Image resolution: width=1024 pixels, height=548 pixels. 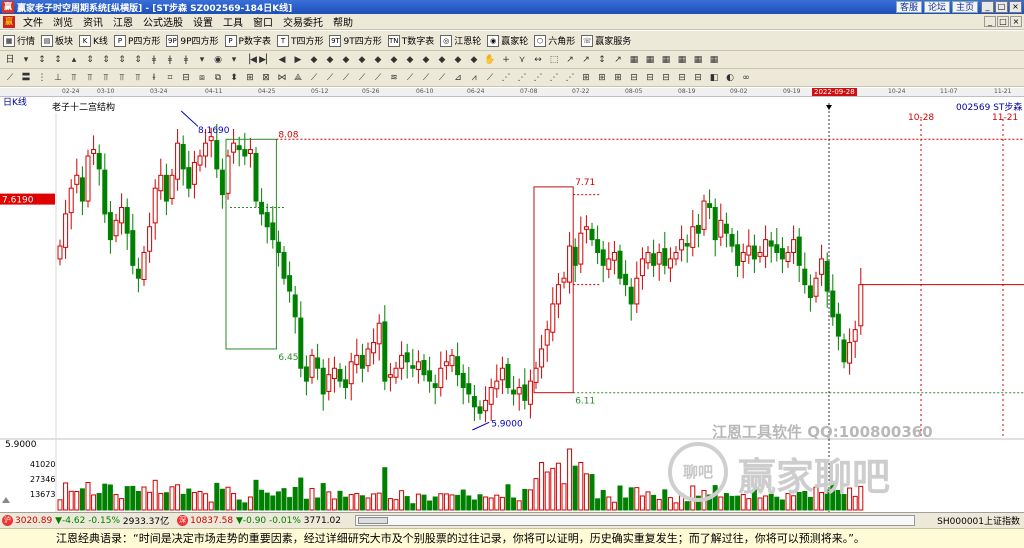 What do you see at coordinates (1015, 7) in the screenshot?
I see `close-button: ×` at bounding box center [1015, 7].